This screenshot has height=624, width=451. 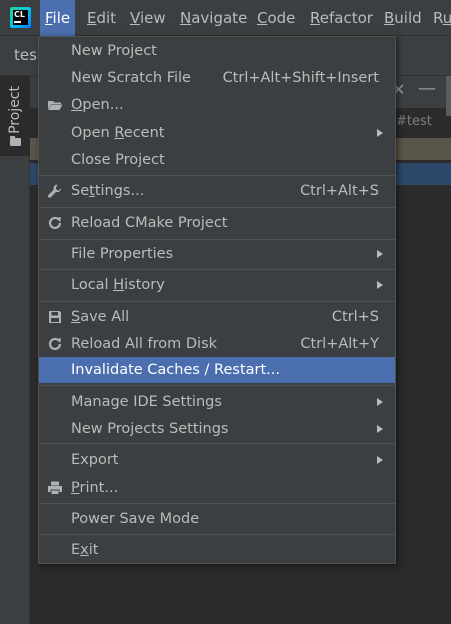 I want to click on minimize-panel-icon: —, so click(x=427, y=88).